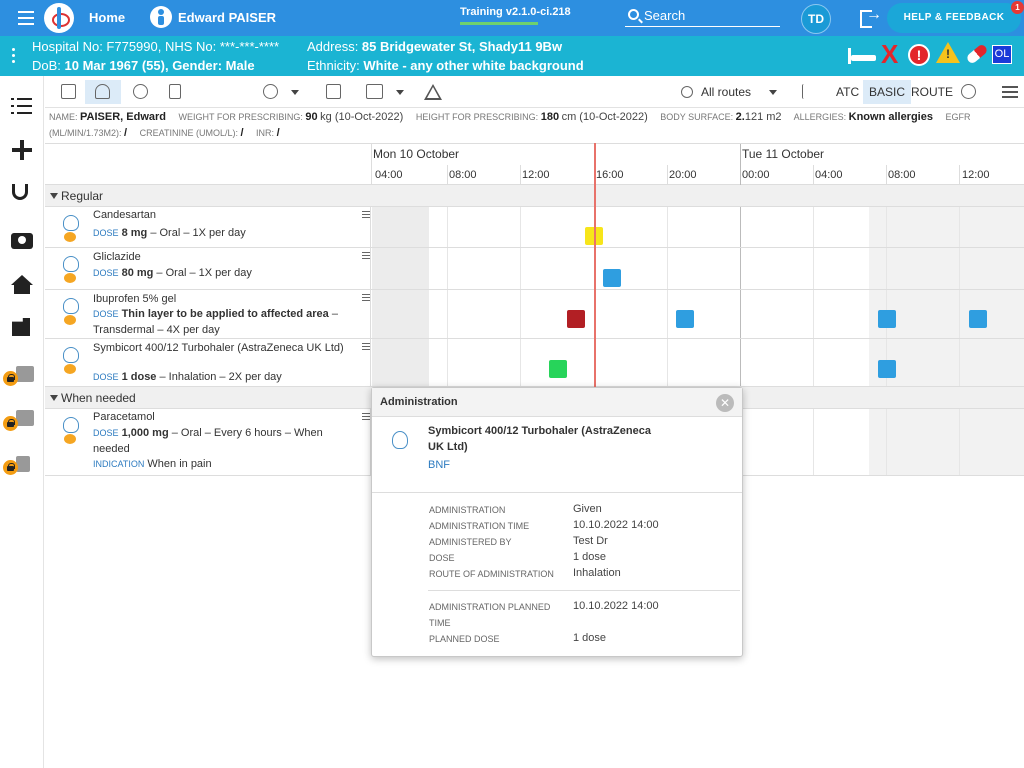 The width and height of the screenshot is (1024, 768). What do you see at coordinates (371, 165) in the screenshot?
I see `timeline-left-border` at bounding box center [371, 165].